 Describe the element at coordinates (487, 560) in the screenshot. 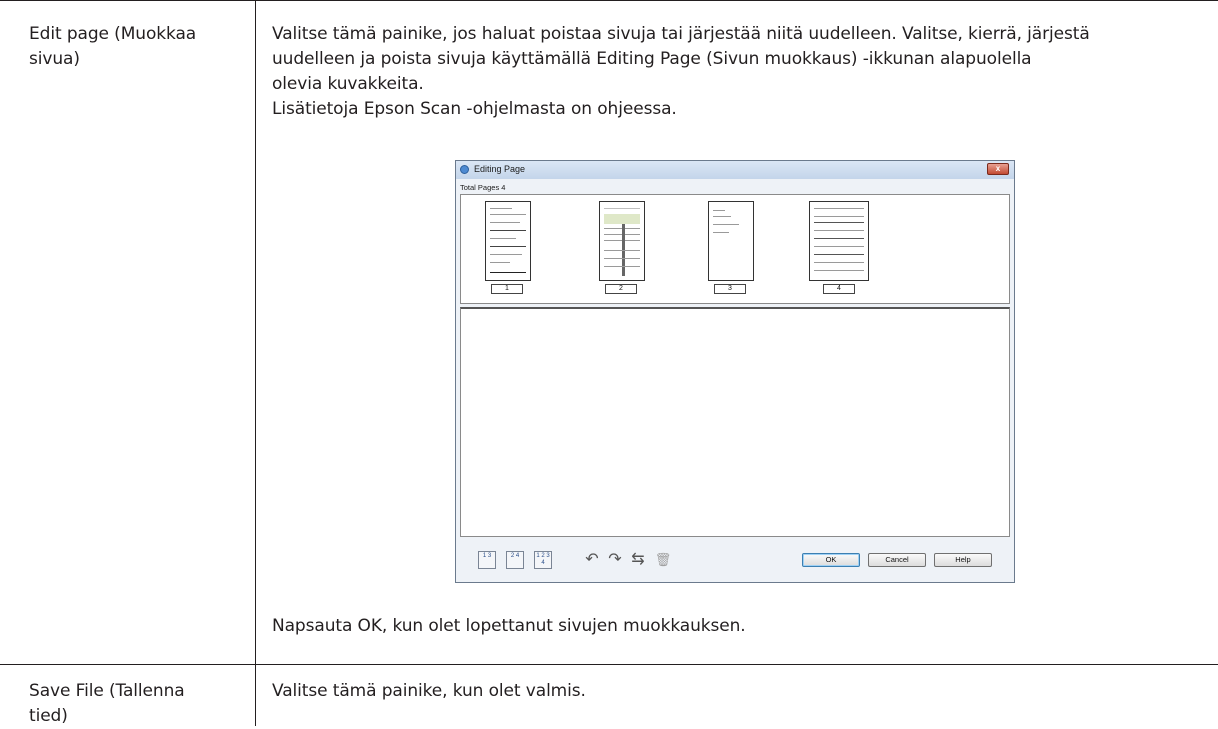

I see `select-odd-pages-icon: 1 3` at that location.